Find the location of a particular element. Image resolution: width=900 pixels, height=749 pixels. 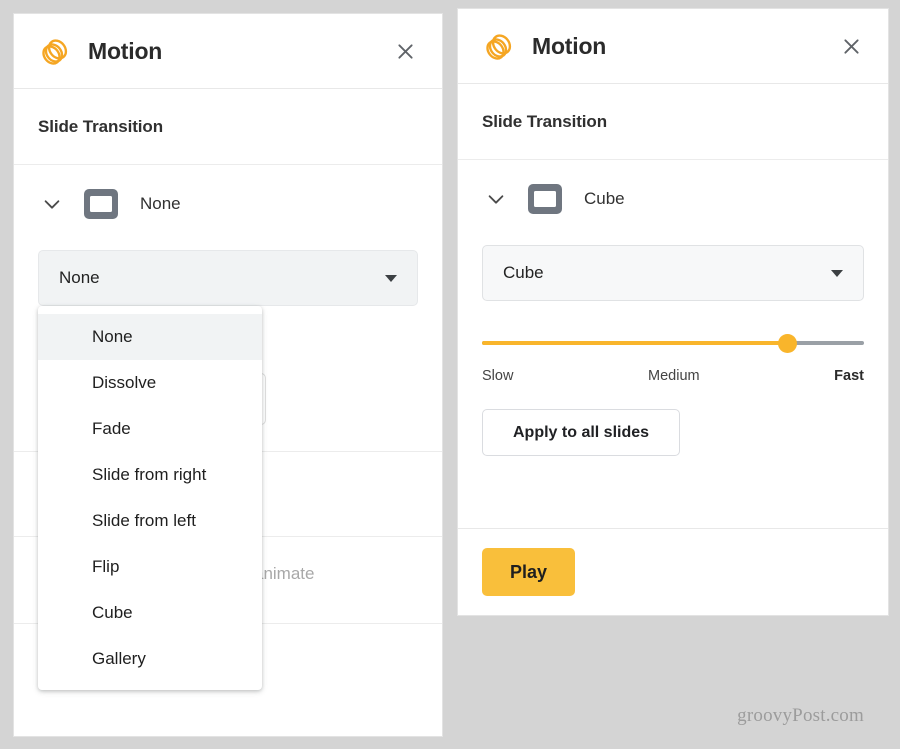

watermark: groovyPost.com is located at coordinates (800, 715).